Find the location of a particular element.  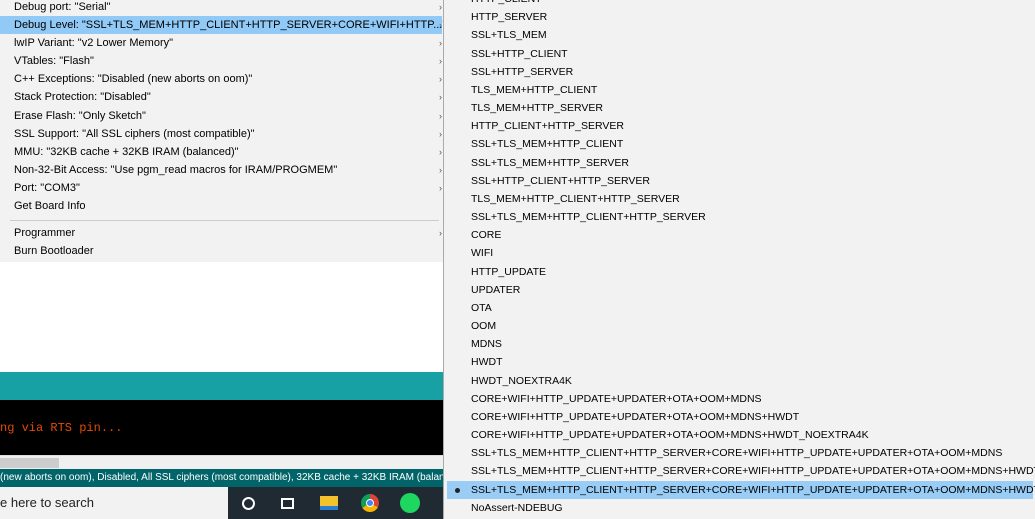

submenu-item-label: WIFI is located at coordinates (482, 253).